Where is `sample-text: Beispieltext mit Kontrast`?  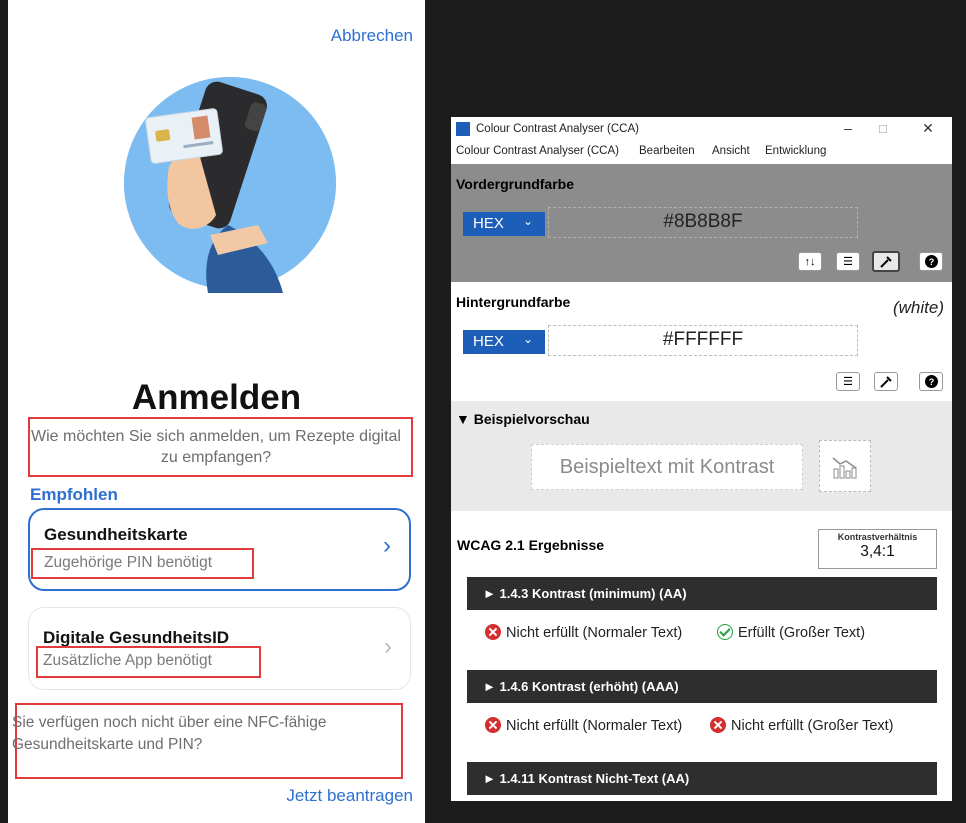 sample-text: Beispieltext mit Kontrast is located at coordinates (667, 467).